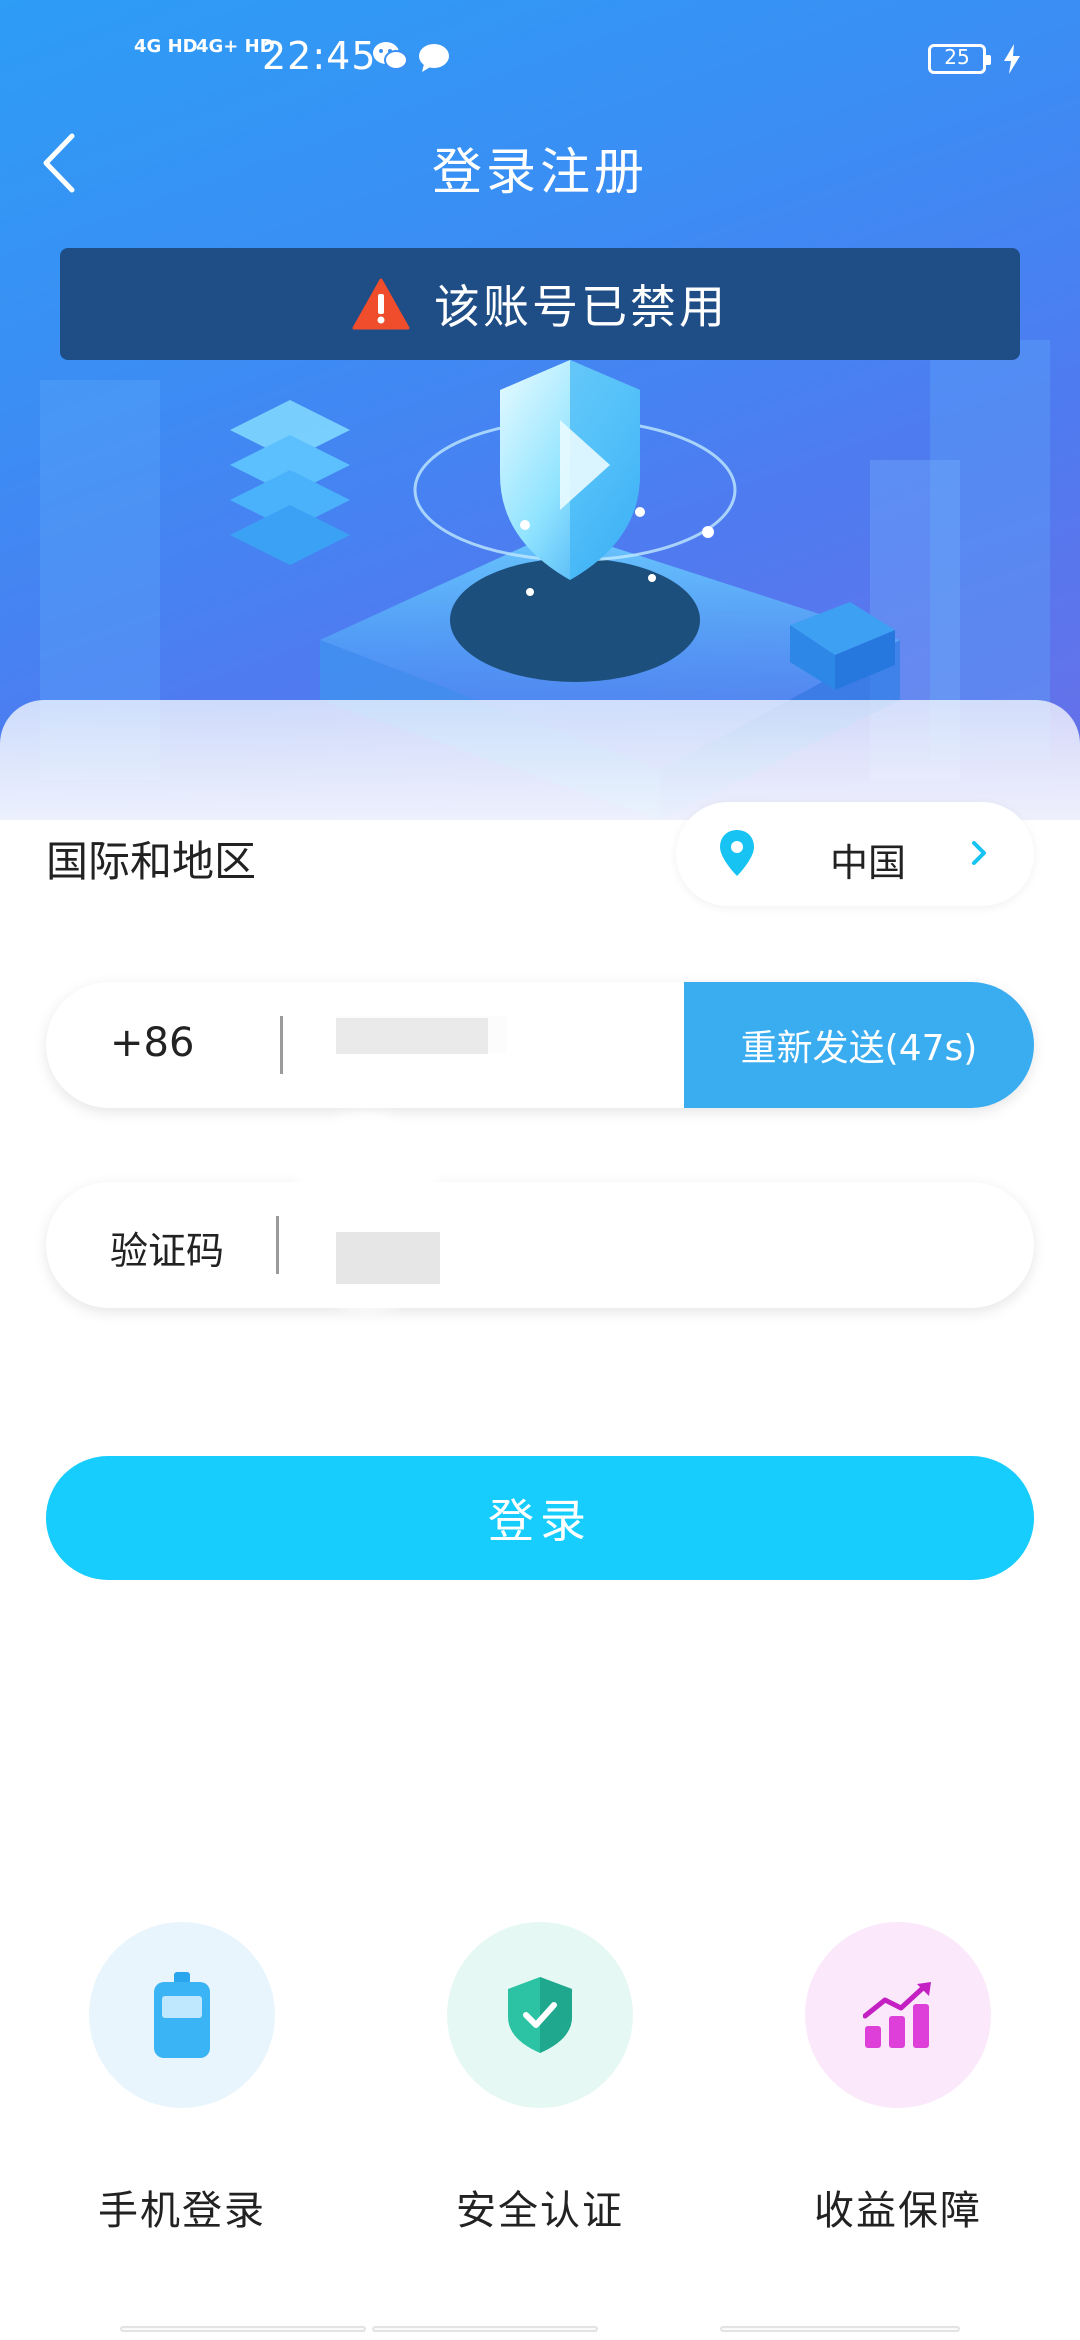 This screenshot has height=2340, width=1080. I want to click on charging-icon, so click(1012, 59).